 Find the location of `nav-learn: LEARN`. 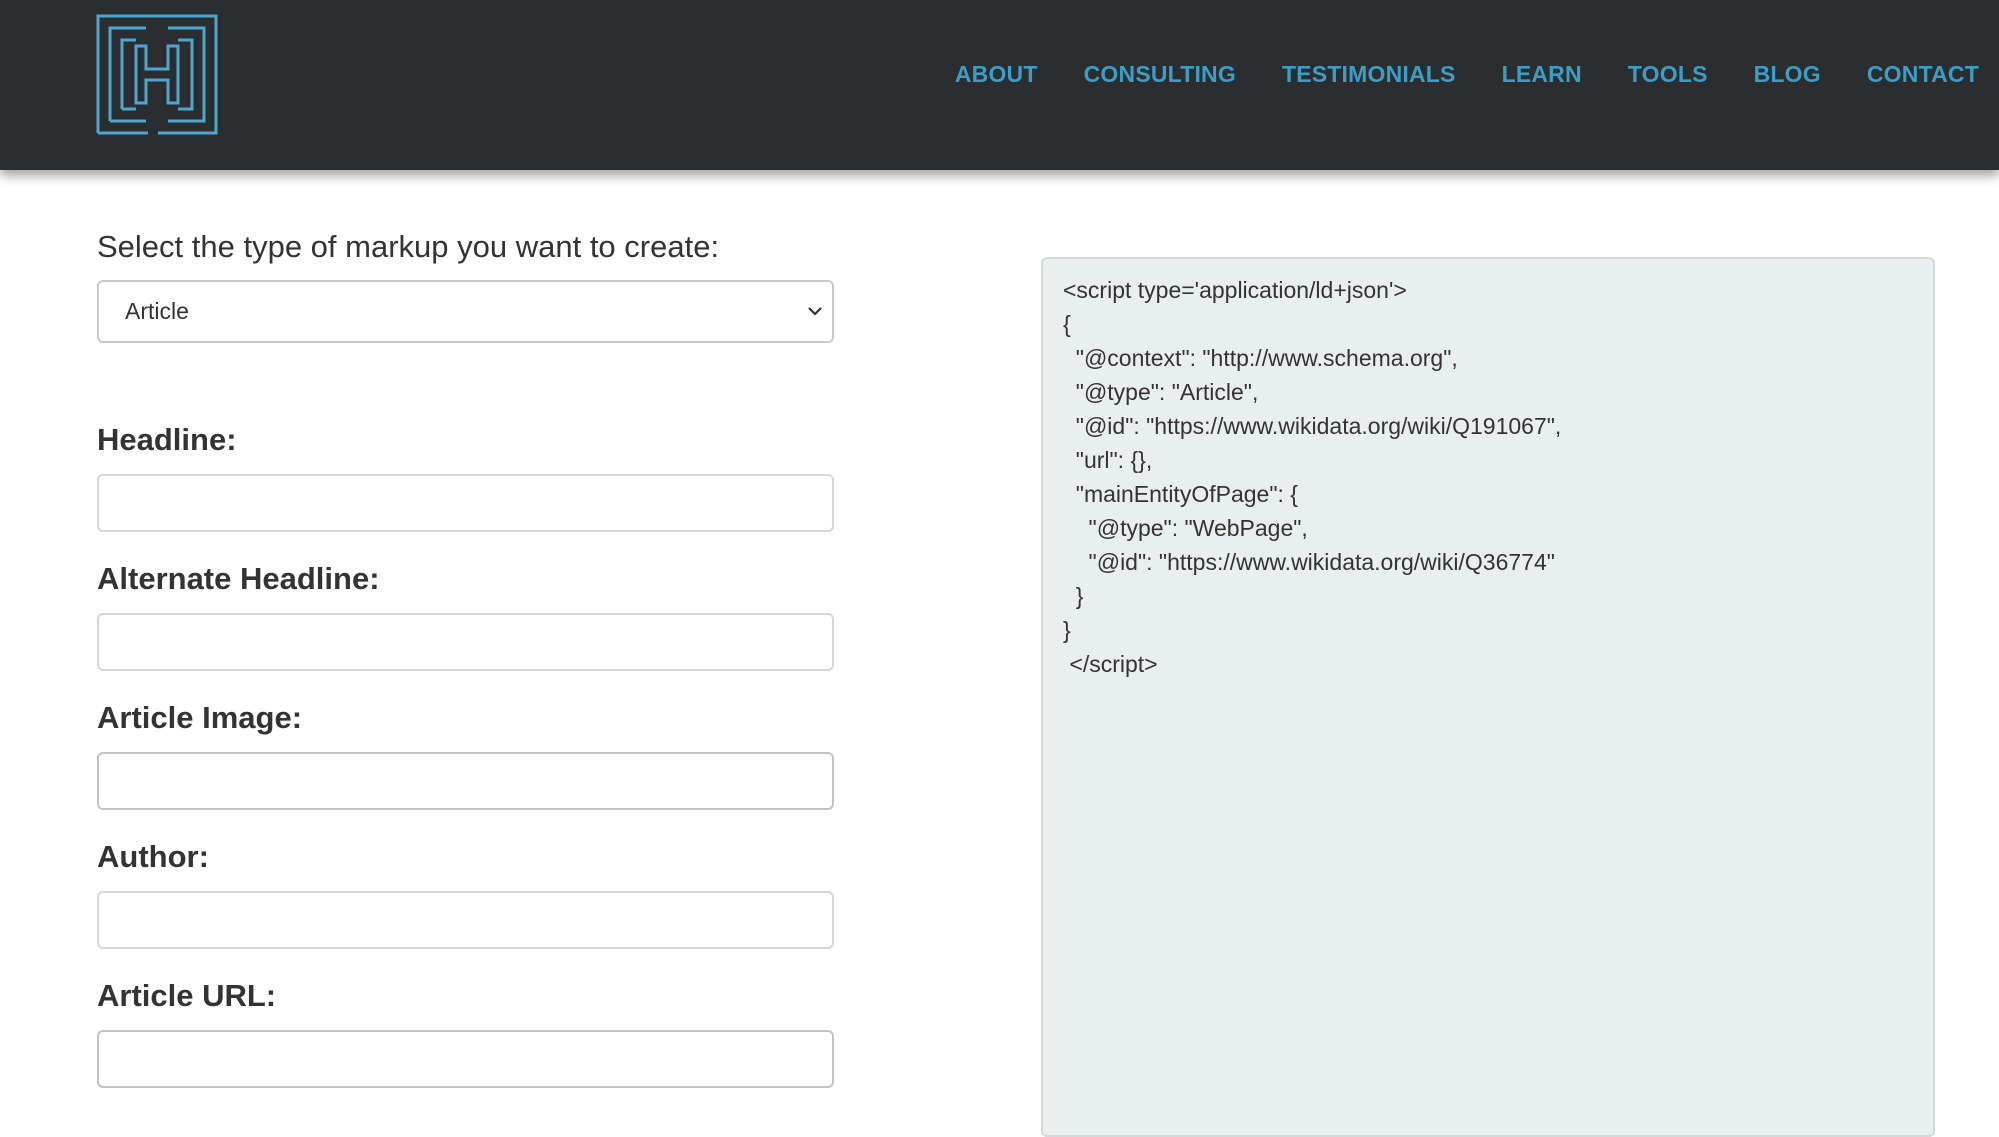

nav-learn: LEARN is located at coordinates (1542, 74).